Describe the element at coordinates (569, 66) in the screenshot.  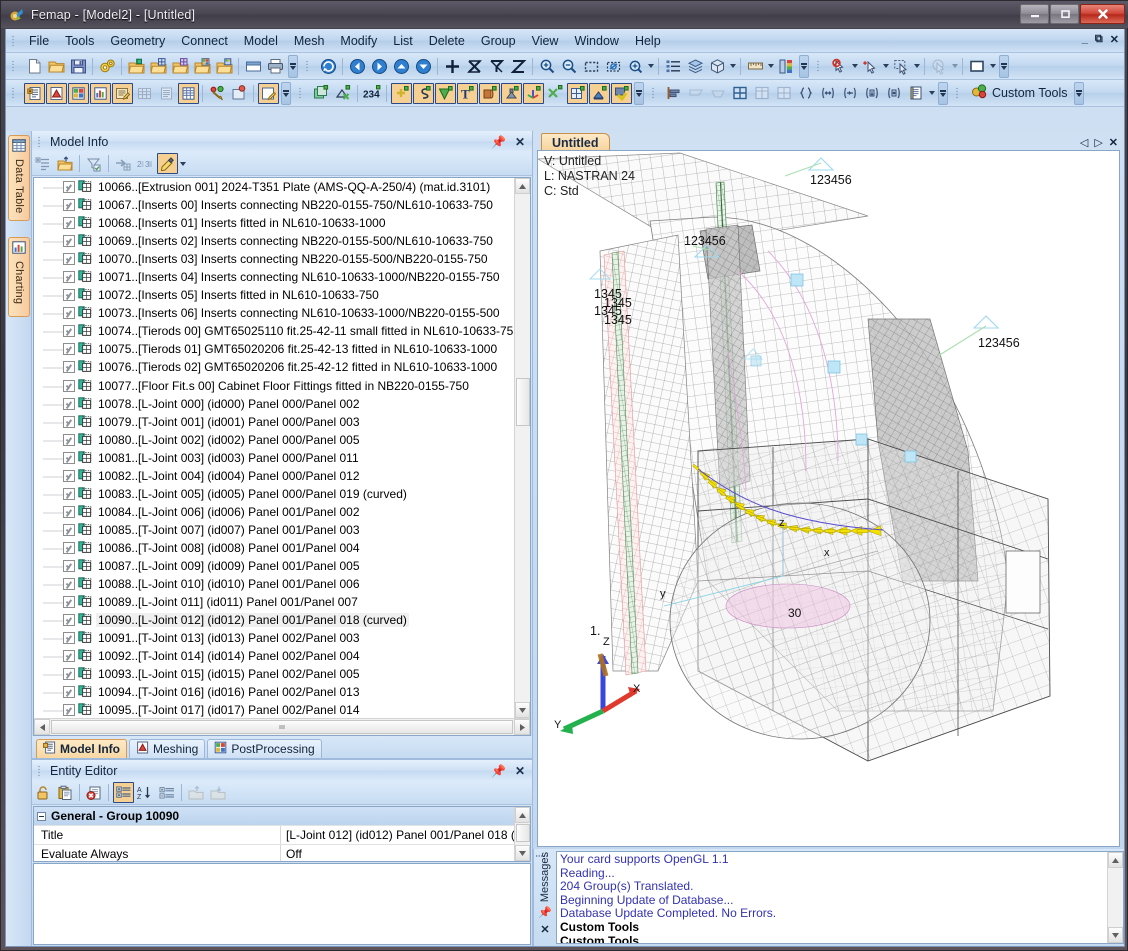
I see `zoom-out-icon` at that location.